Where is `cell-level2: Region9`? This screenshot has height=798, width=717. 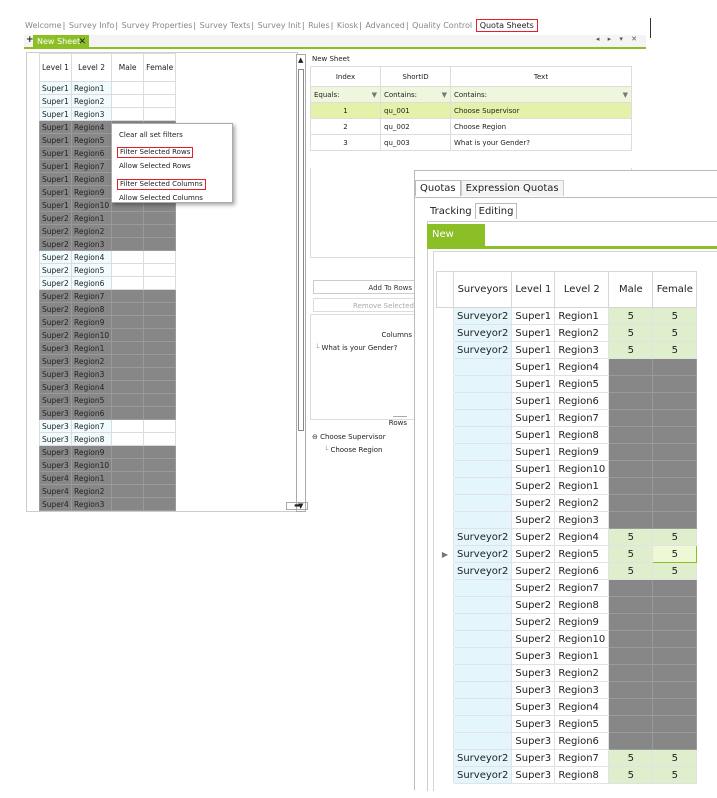
cell-level2: Region9 is located at coordinates (91, 322).